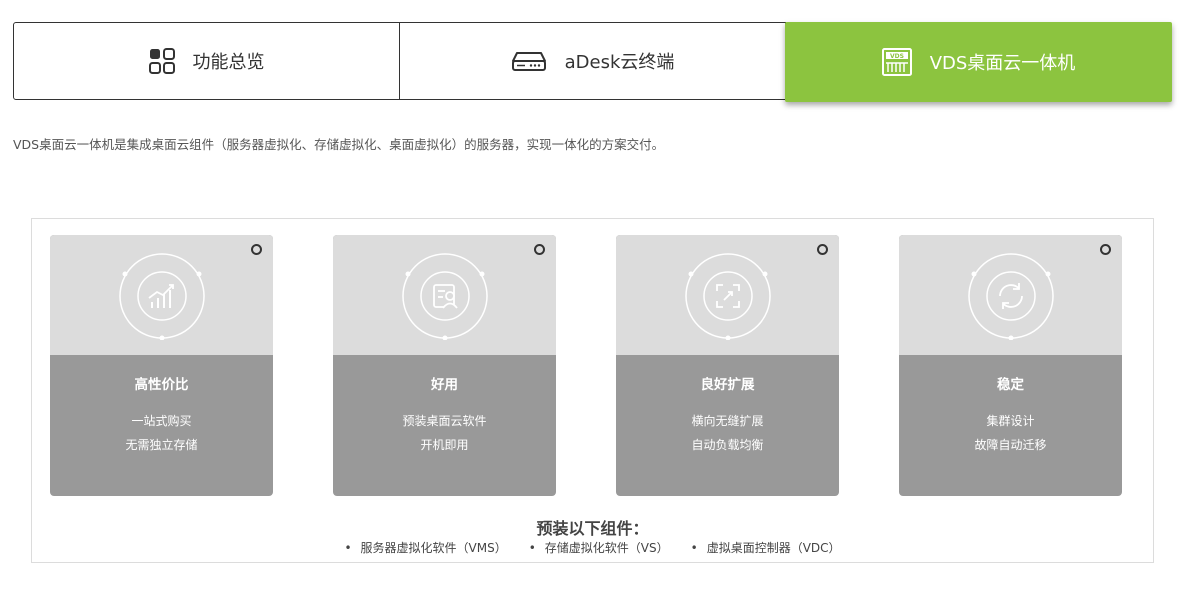  What do you see at coordinates (896, 62) in the screenshot?
I see `vds-server-icon: VDS` at bounding box center [896, 62].